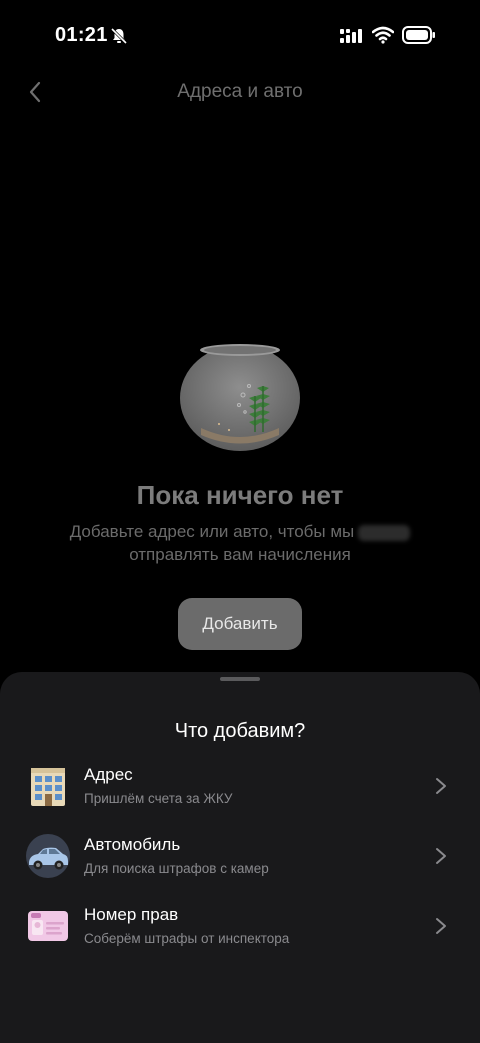  Describe the element at coordinates (240, 787) in the screenshot. I see `option-address: Адрес Пришлём счета за ЖКУ` at that location.